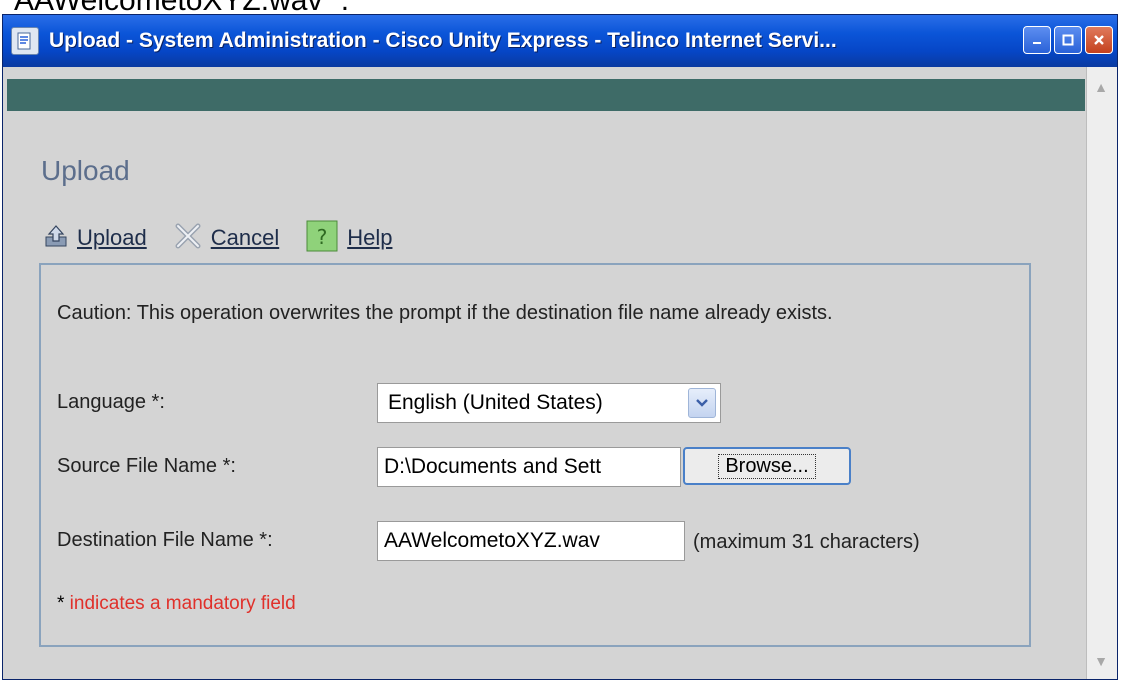 The width and height of the screenshot is (1123, 682). I want to click on language-select: English (United States), so click(549, 403).